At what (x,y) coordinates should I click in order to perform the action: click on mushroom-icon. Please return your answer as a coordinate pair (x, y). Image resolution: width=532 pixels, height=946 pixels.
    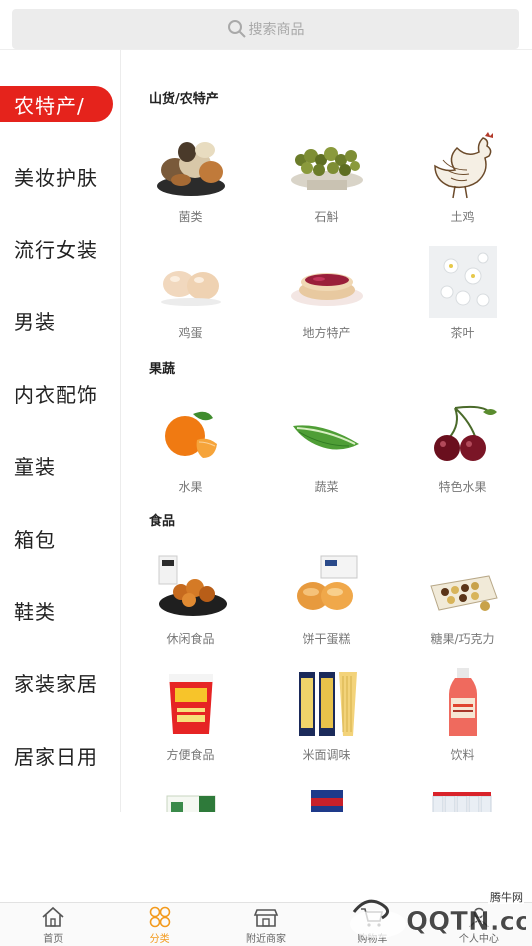
    Looking at the image, I should click on (190, 169).